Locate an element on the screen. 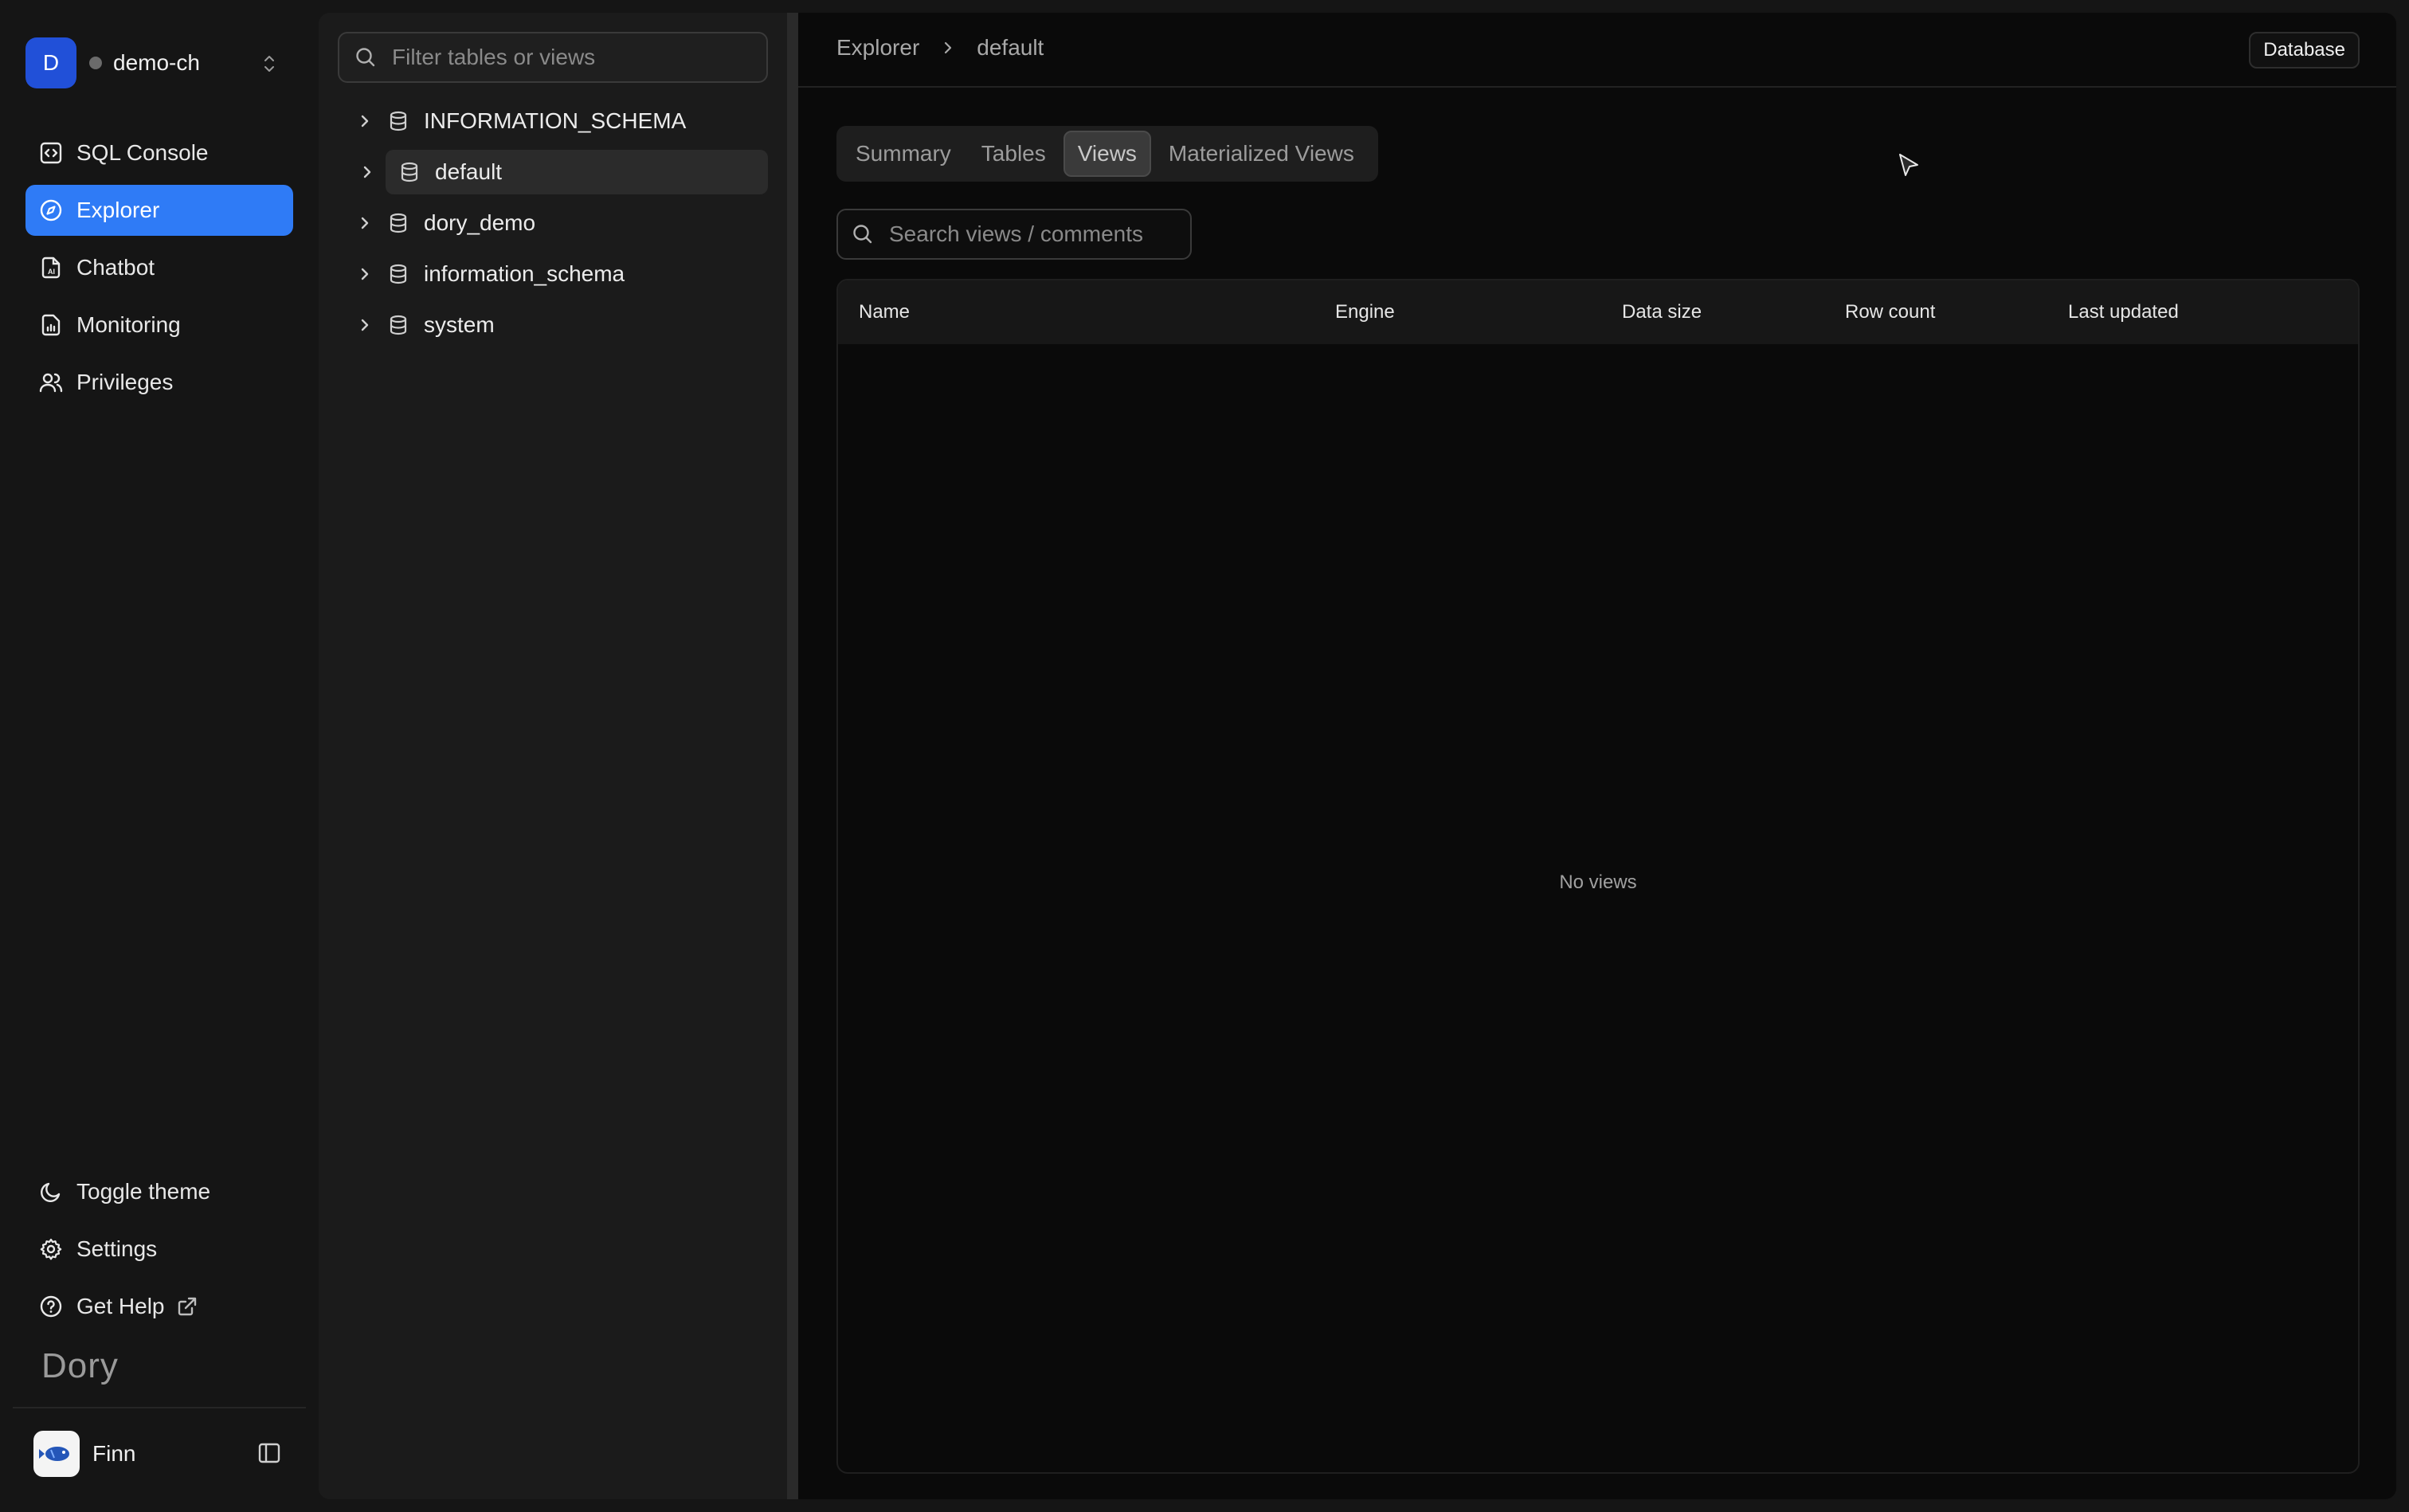 The width and height of the screenshot is (2409, 1512). sidebar-toggle-icon is located at coordinates (269, 1453).